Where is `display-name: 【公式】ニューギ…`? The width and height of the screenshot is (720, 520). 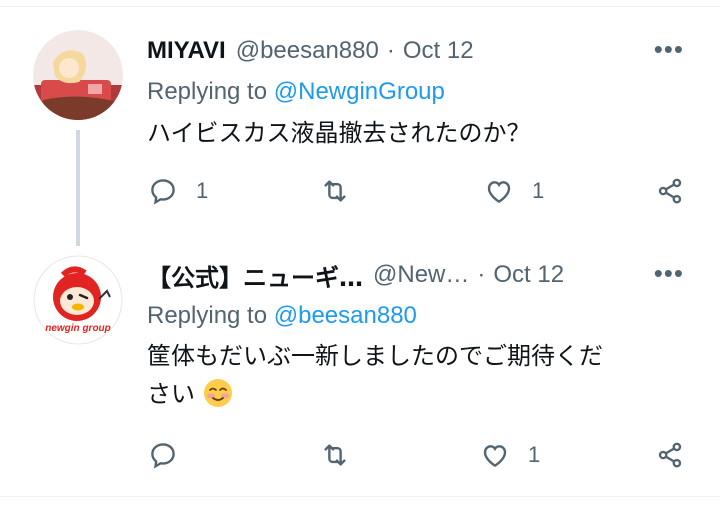
display-name: 【公式】ニューギ… is located at coordinates (255, 275).